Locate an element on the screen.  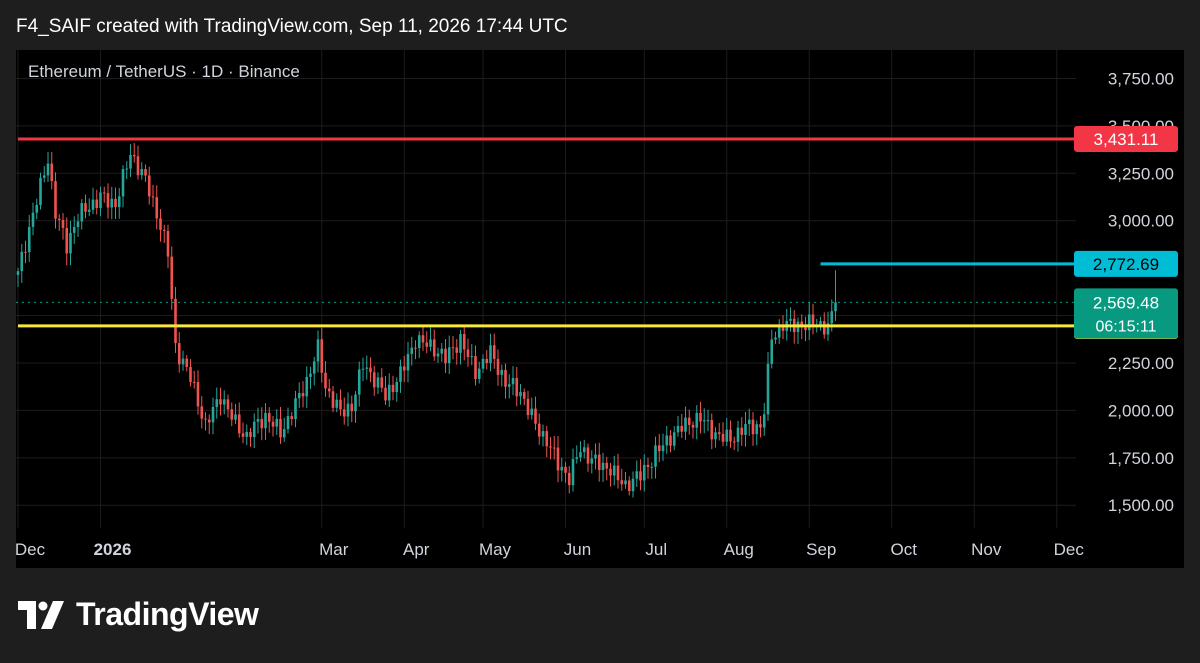
y-tick-label: 1,500.00 is located at coordinates (1141, 505).